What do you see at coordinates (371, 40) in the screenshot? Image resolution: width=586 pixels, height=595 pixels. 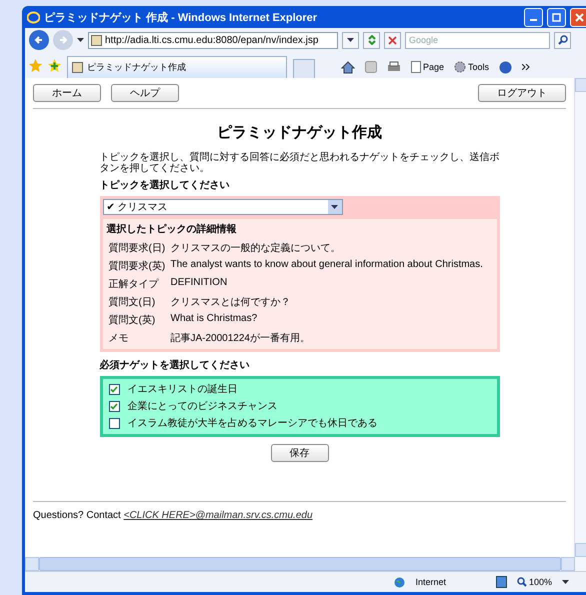 I see `refresh-icon` at bounding box center [371, 40].